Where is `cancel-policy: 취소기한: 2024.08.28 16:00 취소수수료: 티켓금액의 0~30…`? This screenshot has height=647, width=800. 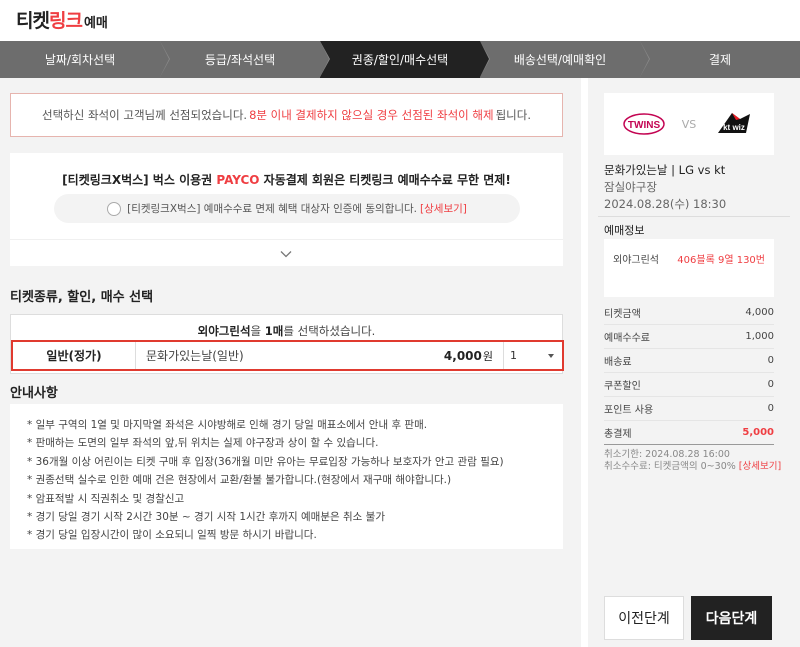
cancel-policy: 취소기한: 2024.08.28 16:00 취소수수료: 티켓금액의 0~30… is located at coordinates (692, 461).